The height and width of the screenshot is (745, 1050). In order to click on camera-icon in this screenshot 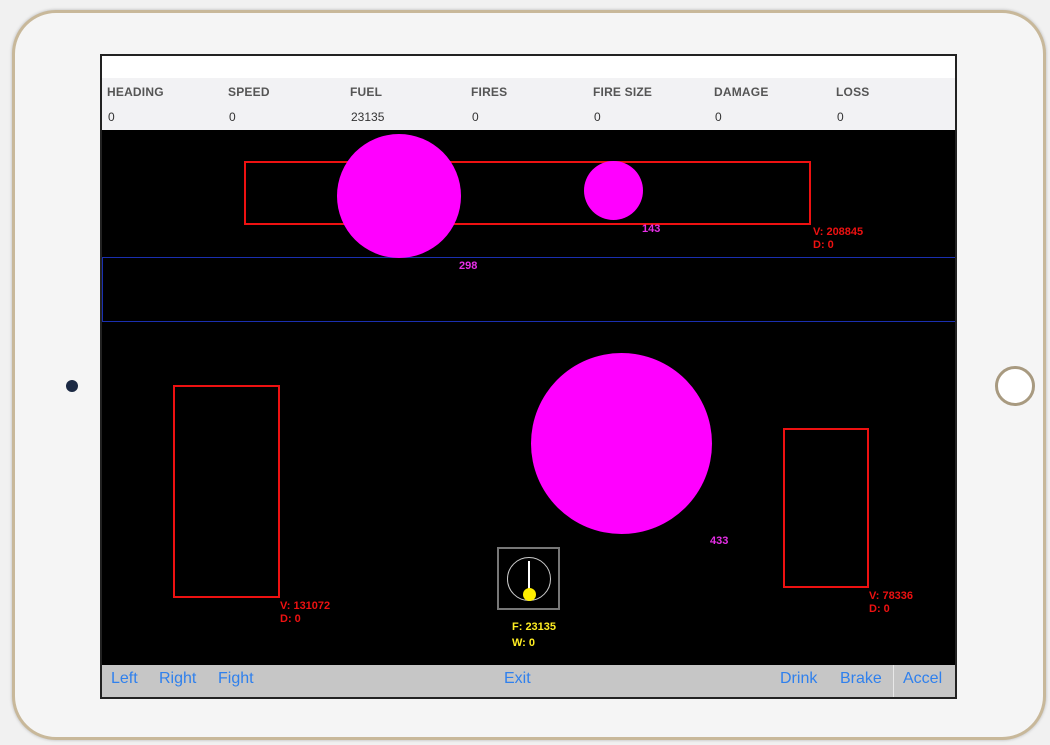, I will do `click(72, 386)`.